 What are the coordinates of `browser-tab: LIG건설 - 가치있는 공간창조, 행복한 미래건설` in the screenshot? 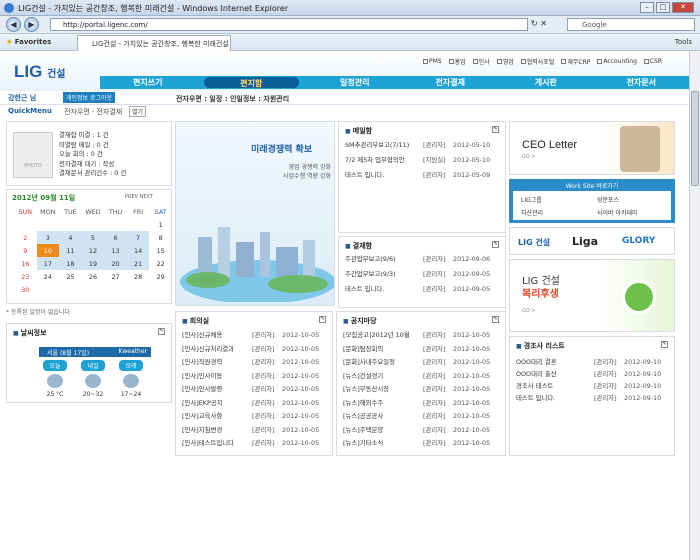 It's located at (154, 43).